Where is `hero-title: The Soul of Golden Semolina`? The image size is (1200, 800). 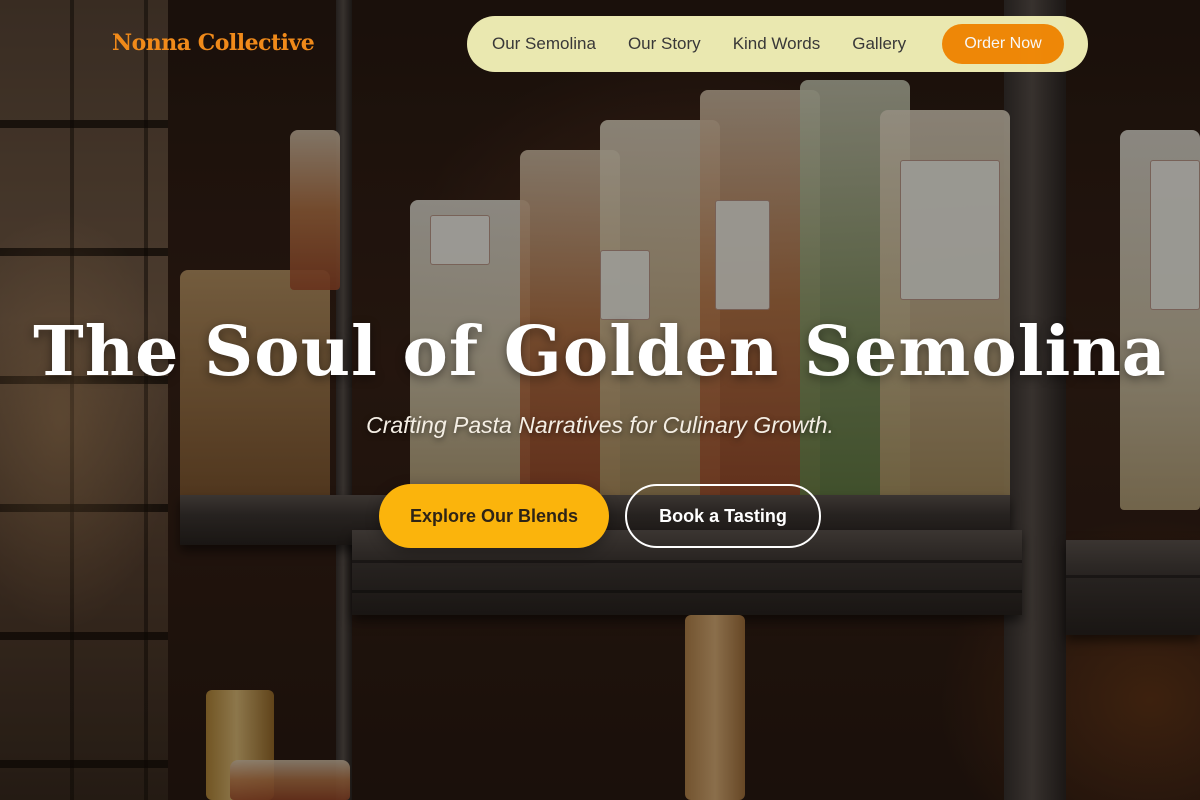 hero-title: The Soul of Golden Semolina is located at coordinates (600, 352).